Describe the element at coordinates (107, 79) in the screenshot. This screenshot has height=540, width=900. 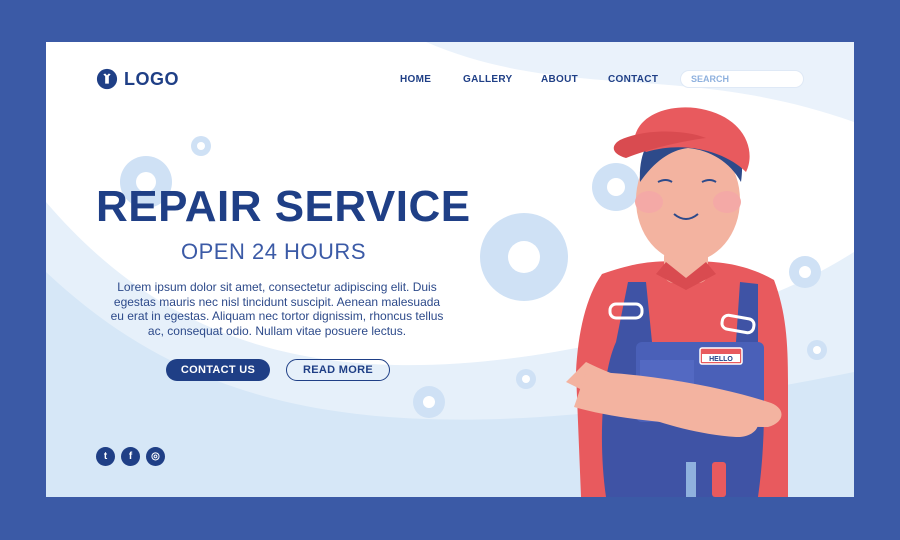
I see `wrench-logo-icon` at that location.